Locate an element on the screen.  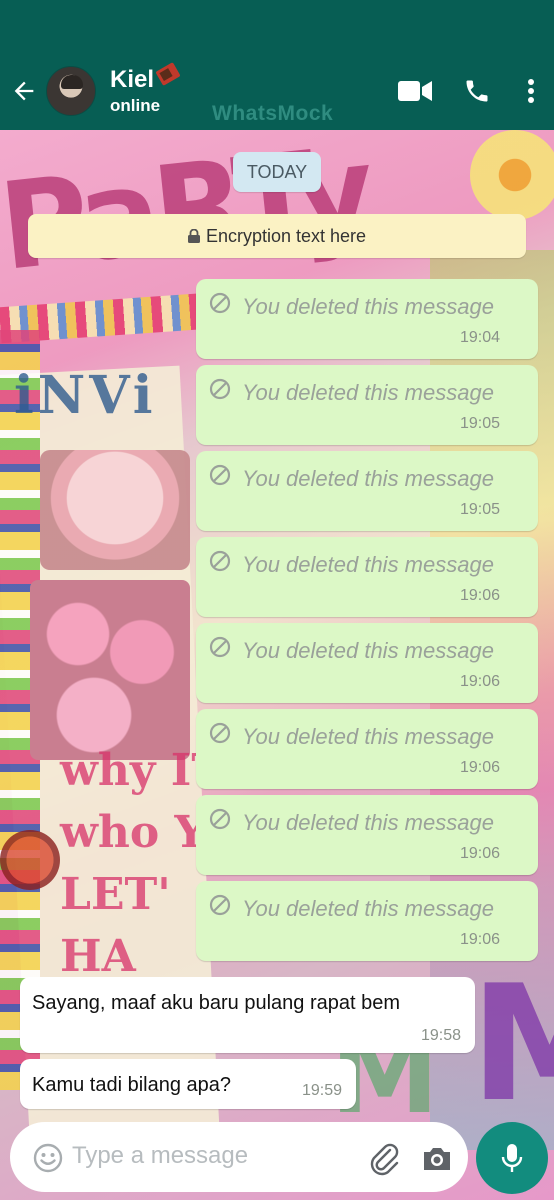
attach-icon is located at coordinates (384, 1158).